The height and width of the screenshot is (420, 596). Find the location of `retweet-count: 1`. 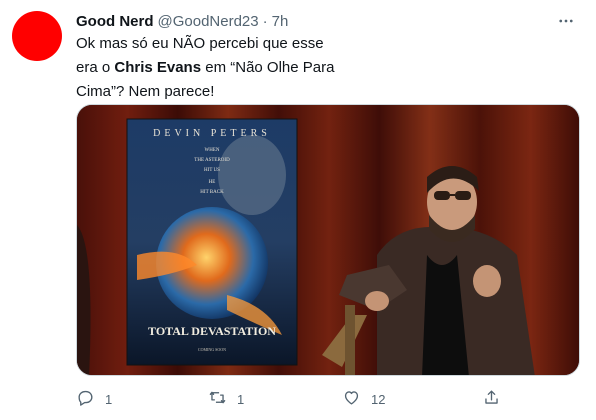

retweet-count: 1 is located at coordinates (241, 399).